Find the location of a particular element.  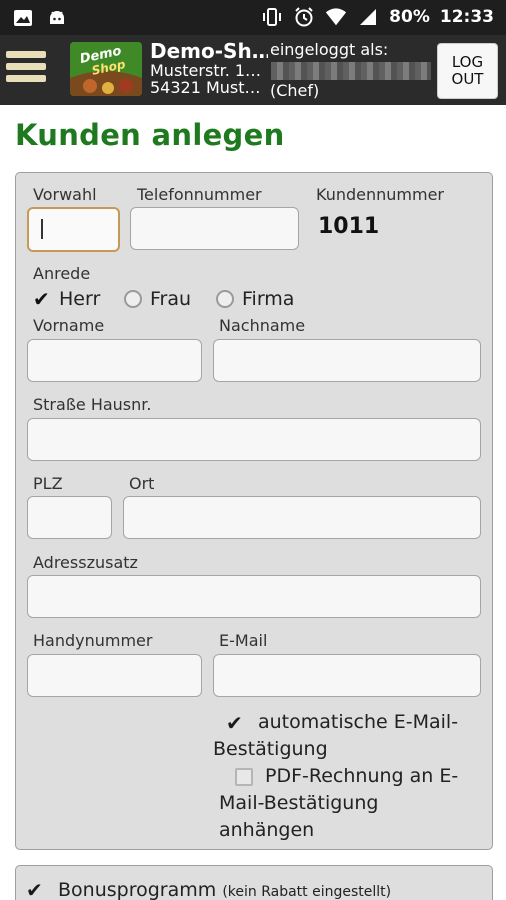

telefon-label: Telefonnummer is located at coordinates (199, 194).